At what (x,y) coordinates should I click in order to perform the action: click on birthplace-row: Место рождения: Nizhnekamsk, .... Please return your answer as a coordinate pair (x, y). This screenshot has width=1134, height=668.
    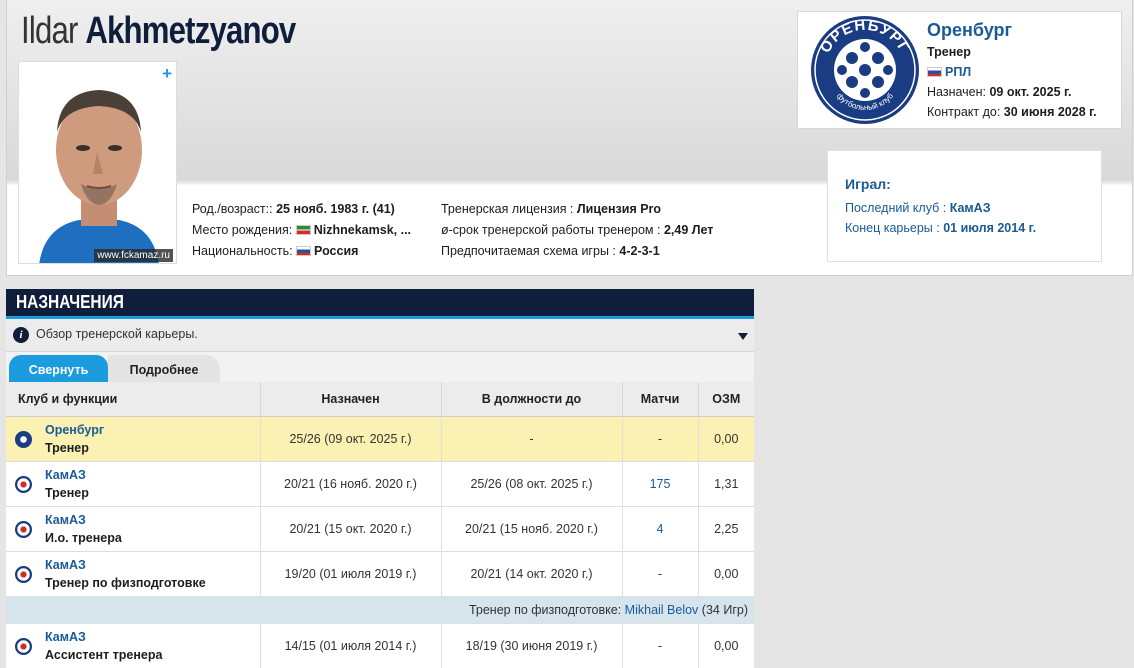
    Looking at the image, I should click on (302, 230).